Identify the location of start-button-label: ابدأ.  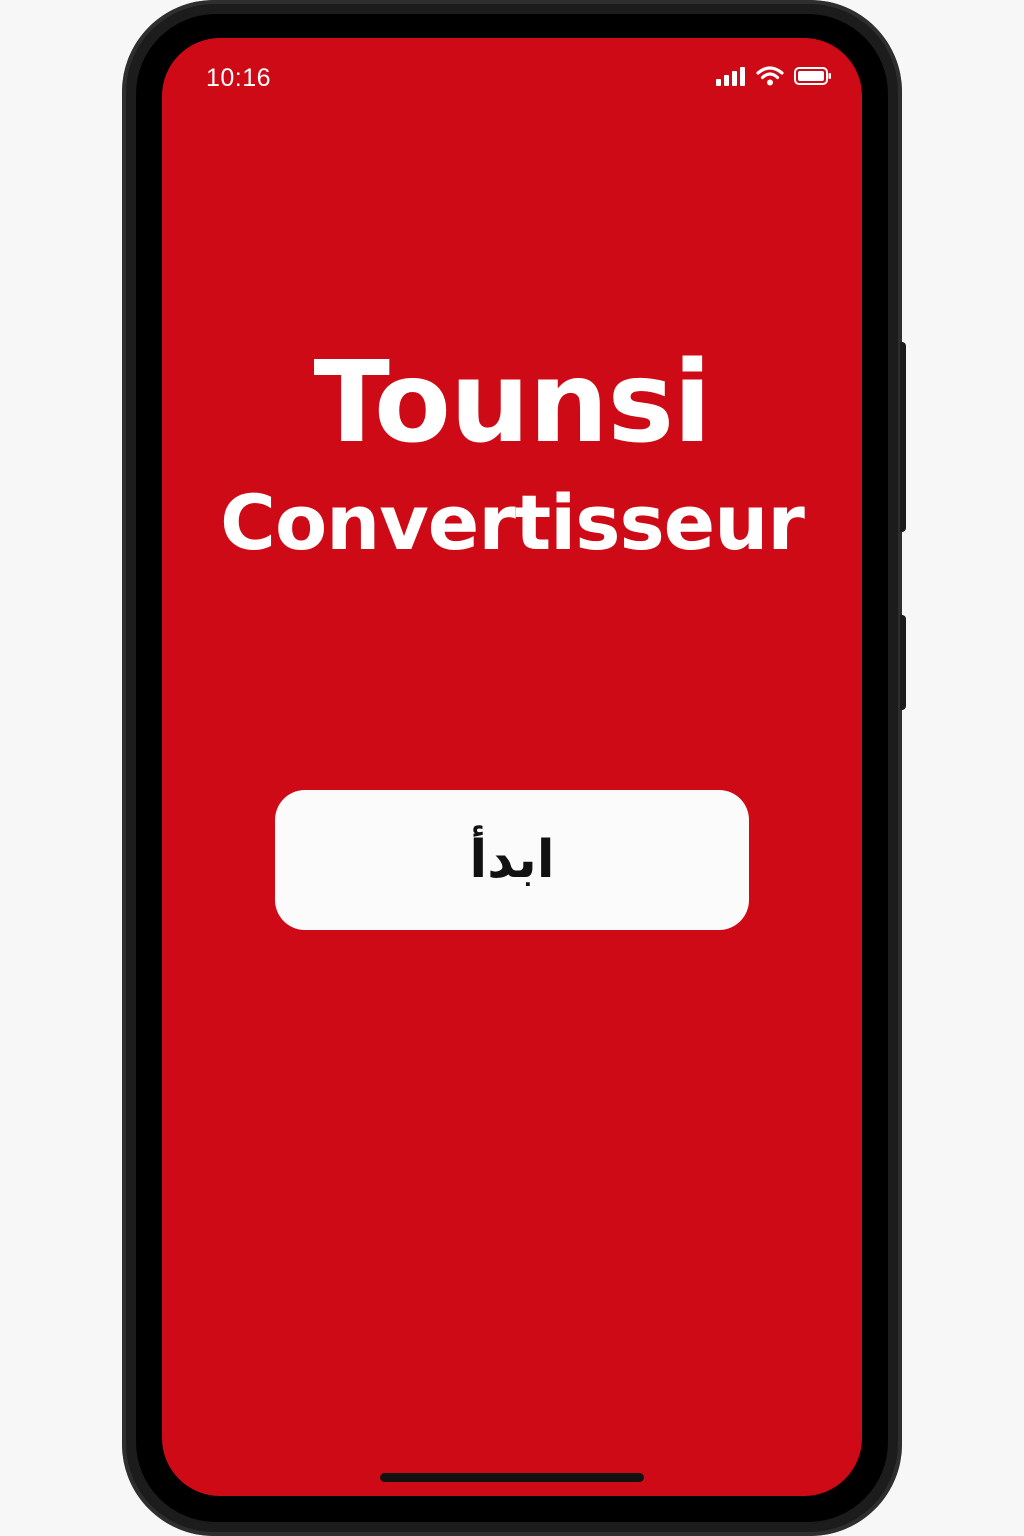
(512, 860).